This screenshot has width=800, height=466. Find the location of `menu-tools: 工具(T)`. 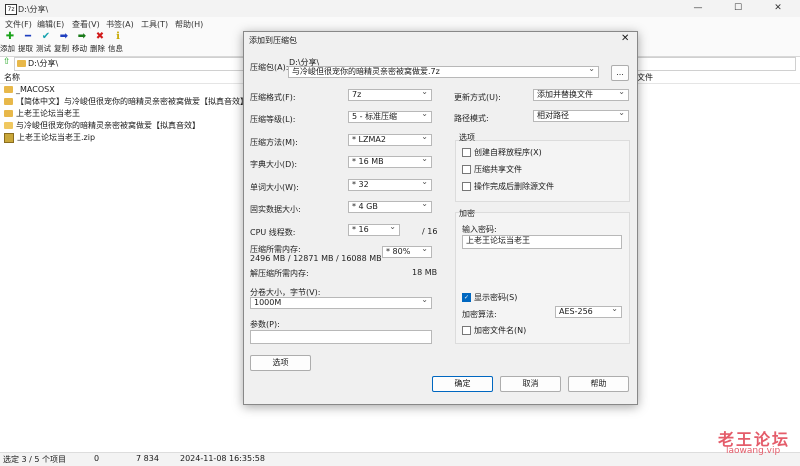

menu-tools: 工具(T) is located at coordinates (154, 24).